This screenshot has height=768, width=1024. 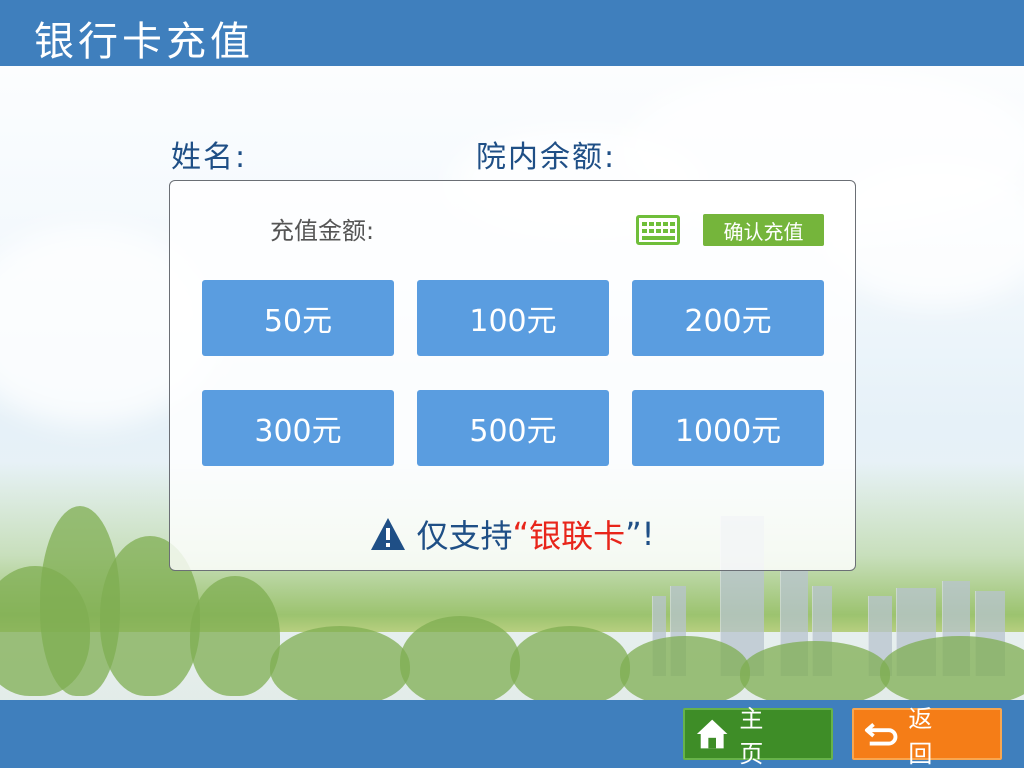 I want to click on home-icon, so click(x=712, y=734).